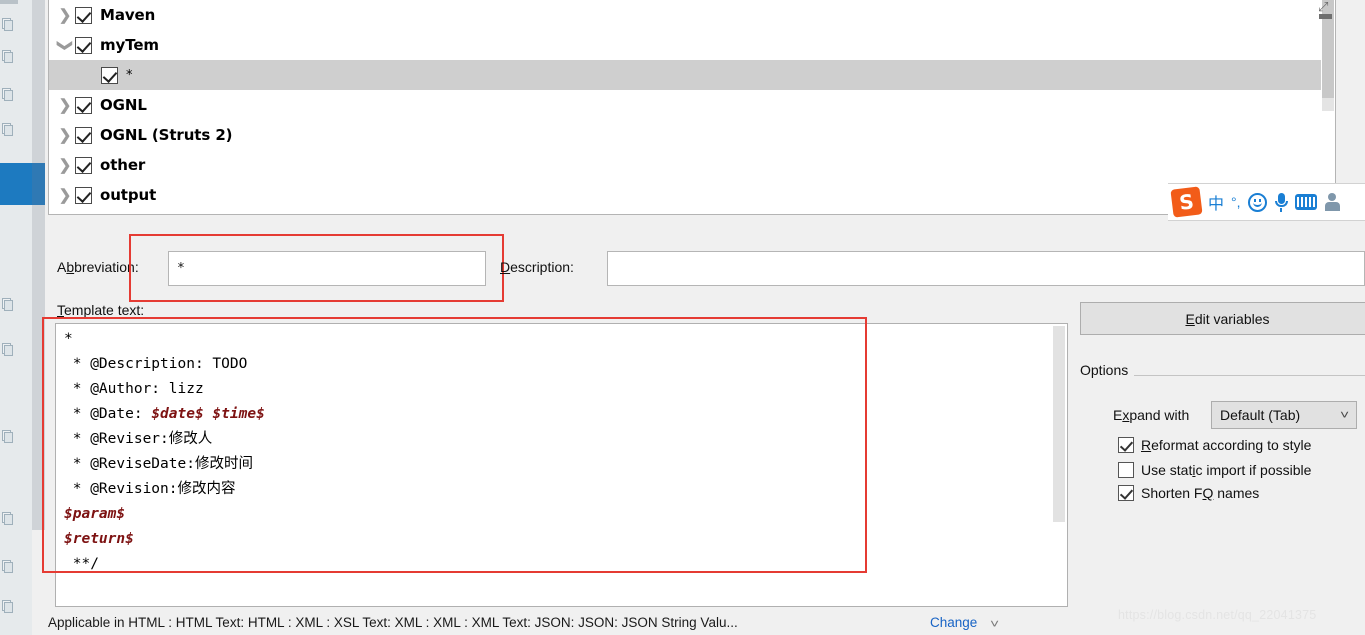  What do you see at coordinates (164, 539) in the screenshot?
I see `template-text-line: $return$` at bounding box center [164, 539].